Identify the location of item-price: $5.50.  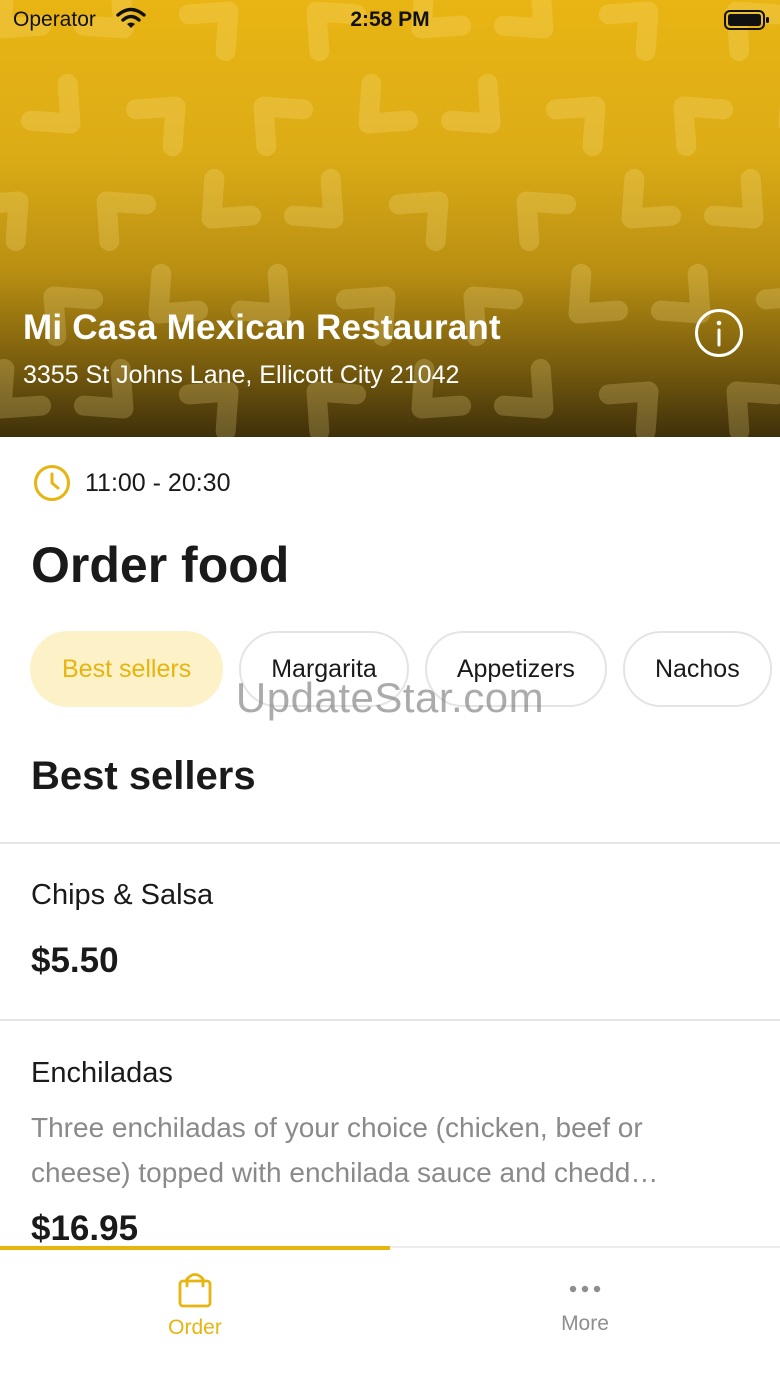
(75, 960).